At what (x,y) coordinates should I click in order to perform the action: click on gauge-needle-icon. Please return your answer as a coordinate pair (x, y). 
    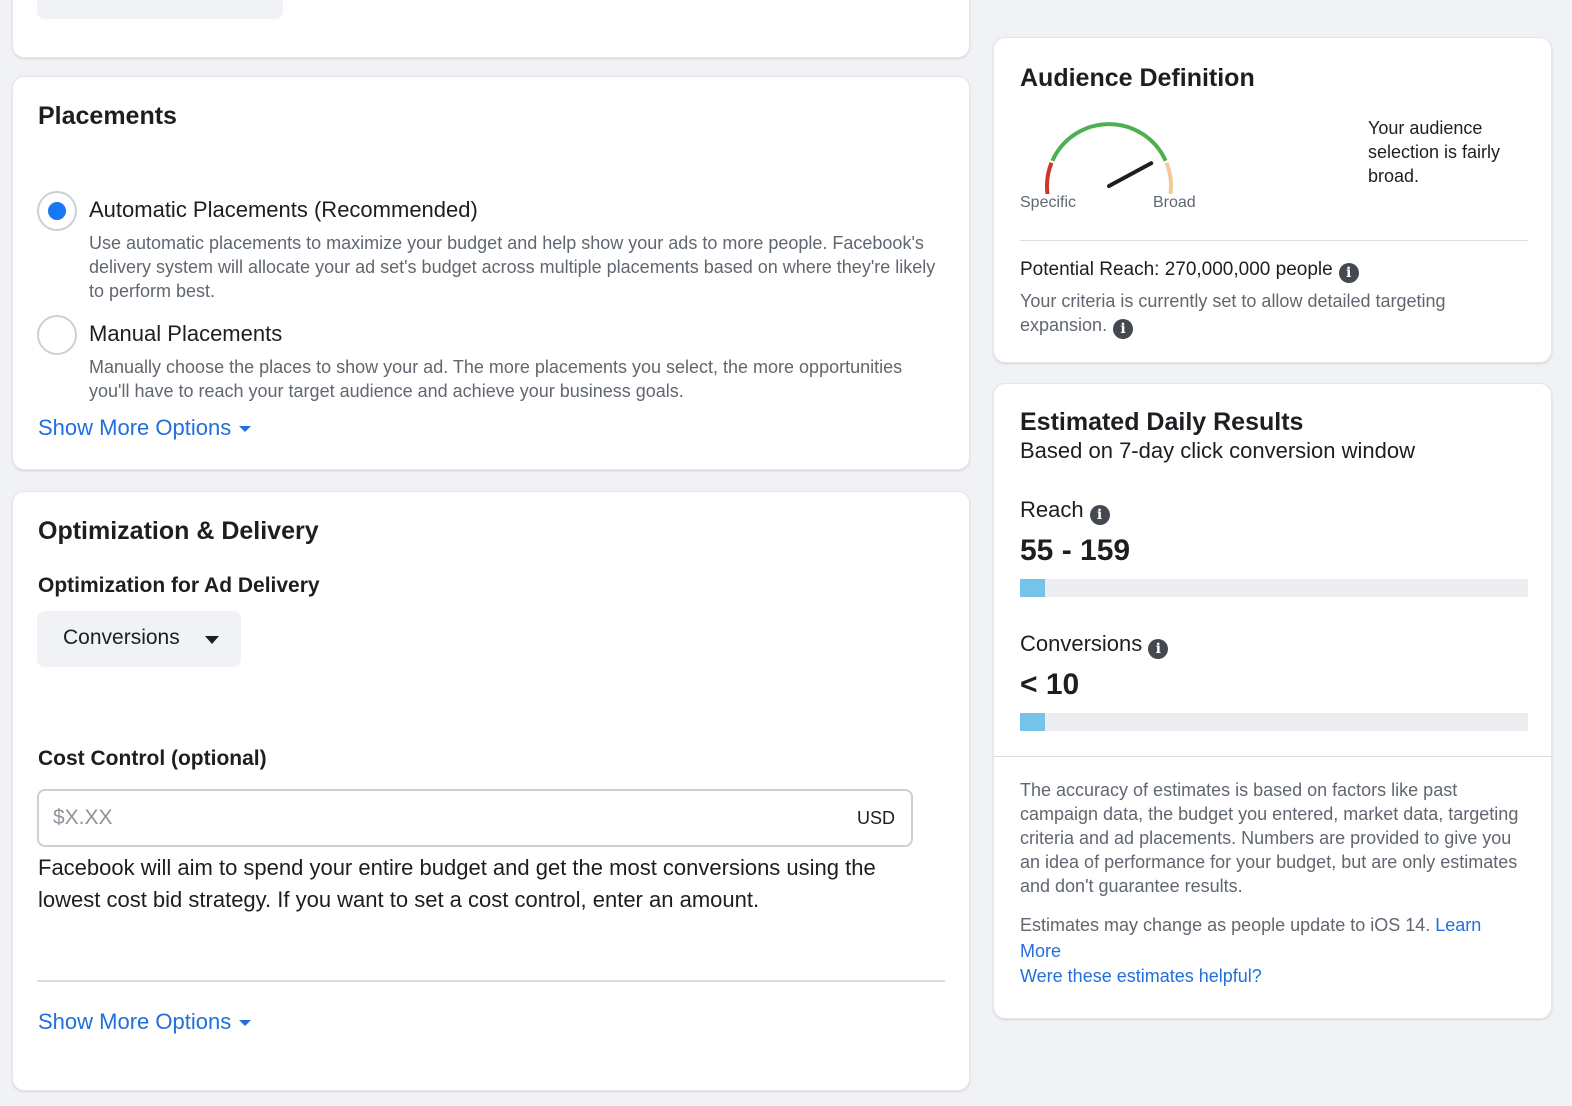
    Looking at the image, I should click on (1130, 174).